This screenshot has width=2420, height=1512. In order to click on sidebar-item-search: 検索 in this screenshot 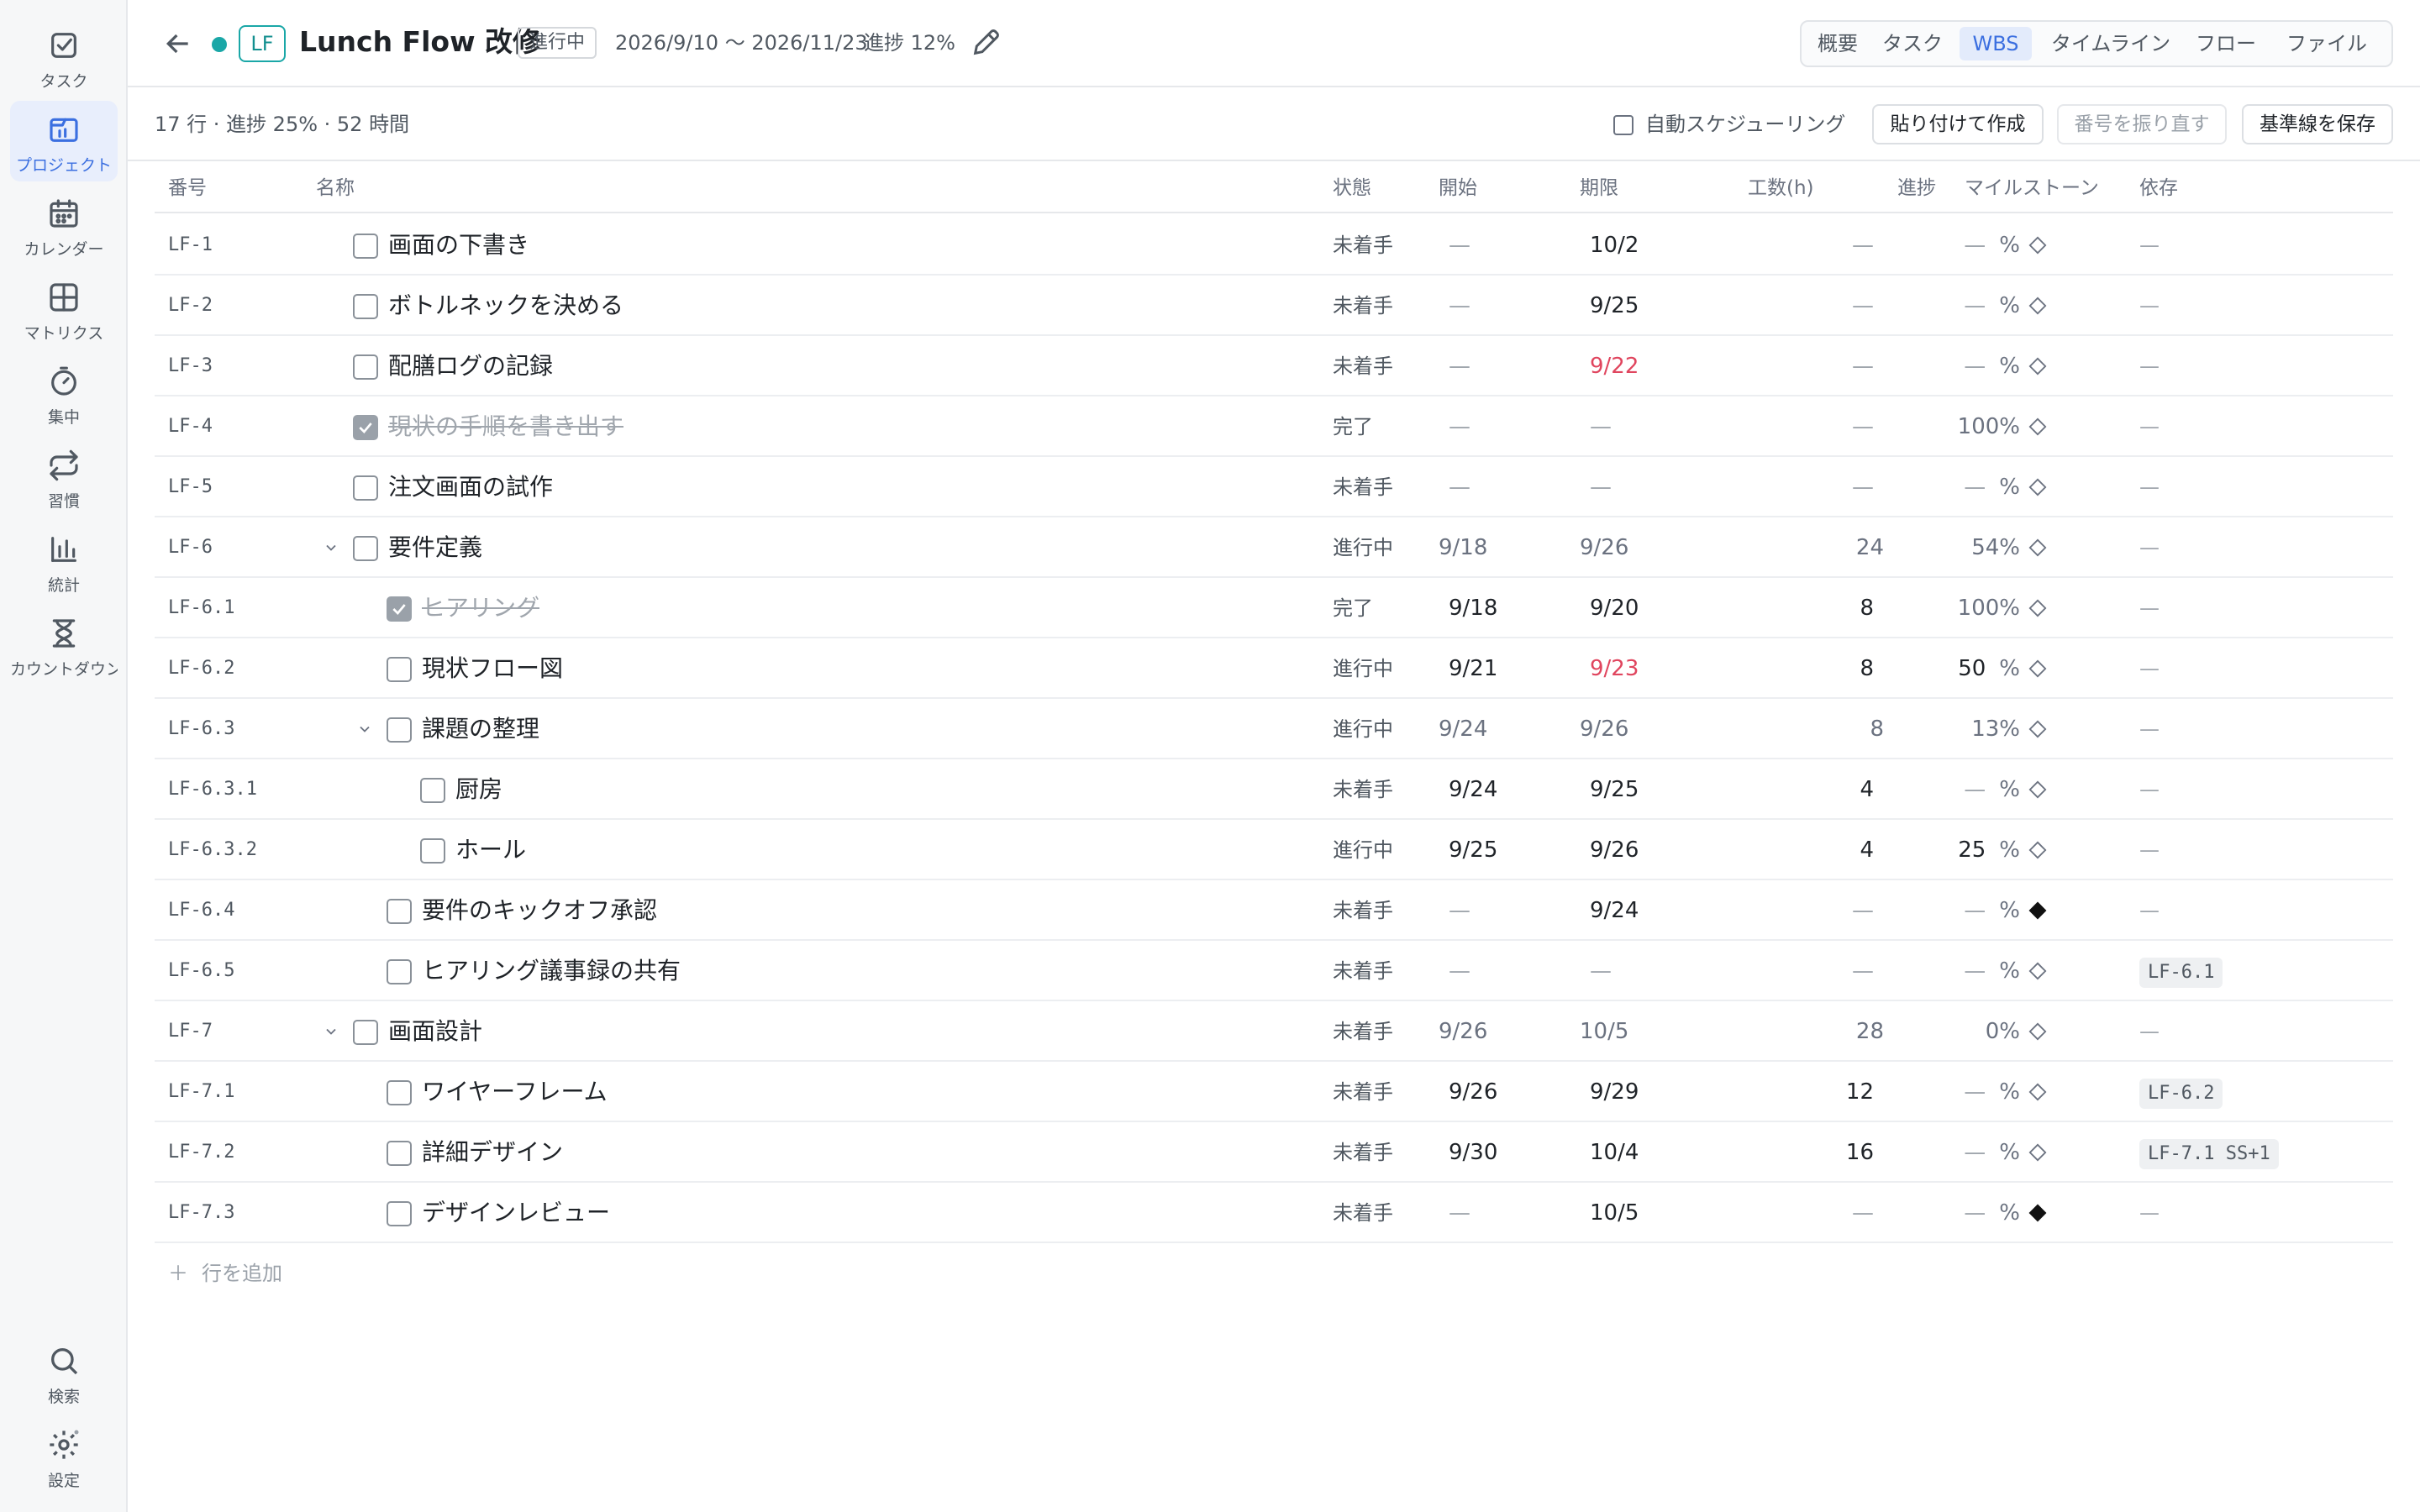, I will do `click(64, 1372)`.